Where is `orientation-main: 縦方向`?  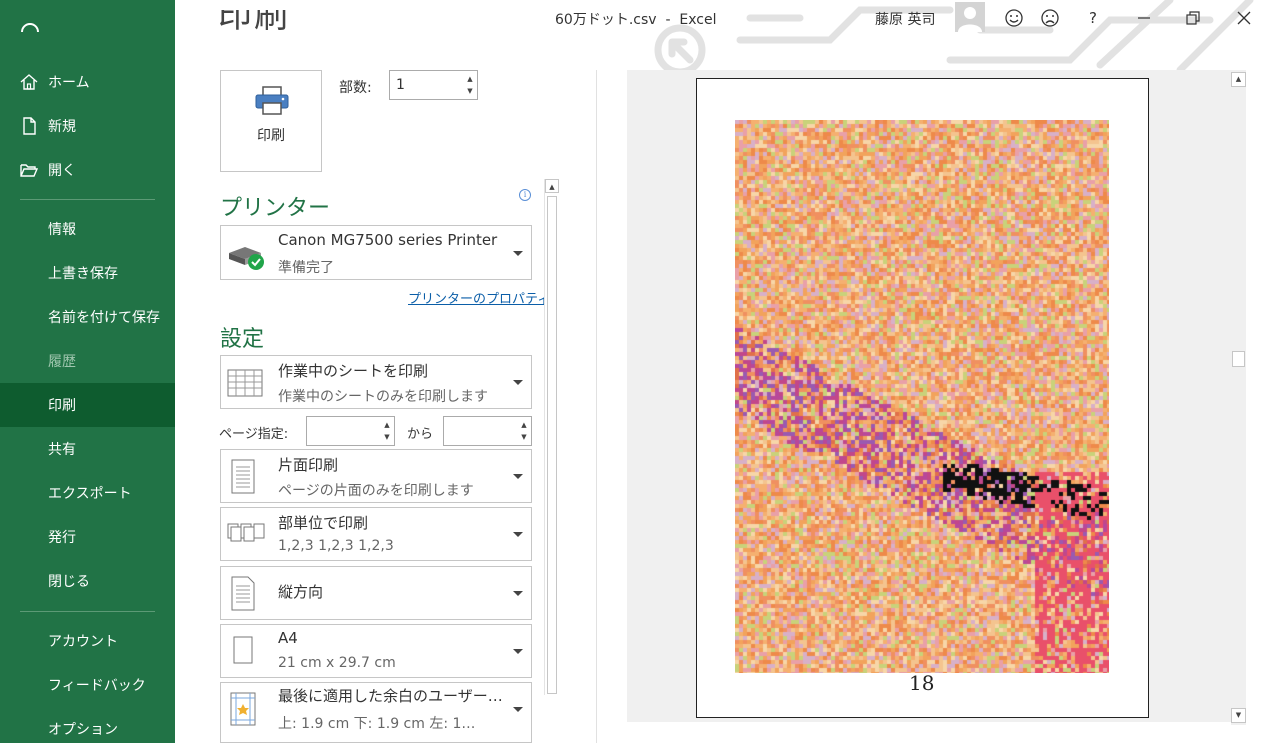 orientation-main: 縦方向 is located at coordinates (301, 592).